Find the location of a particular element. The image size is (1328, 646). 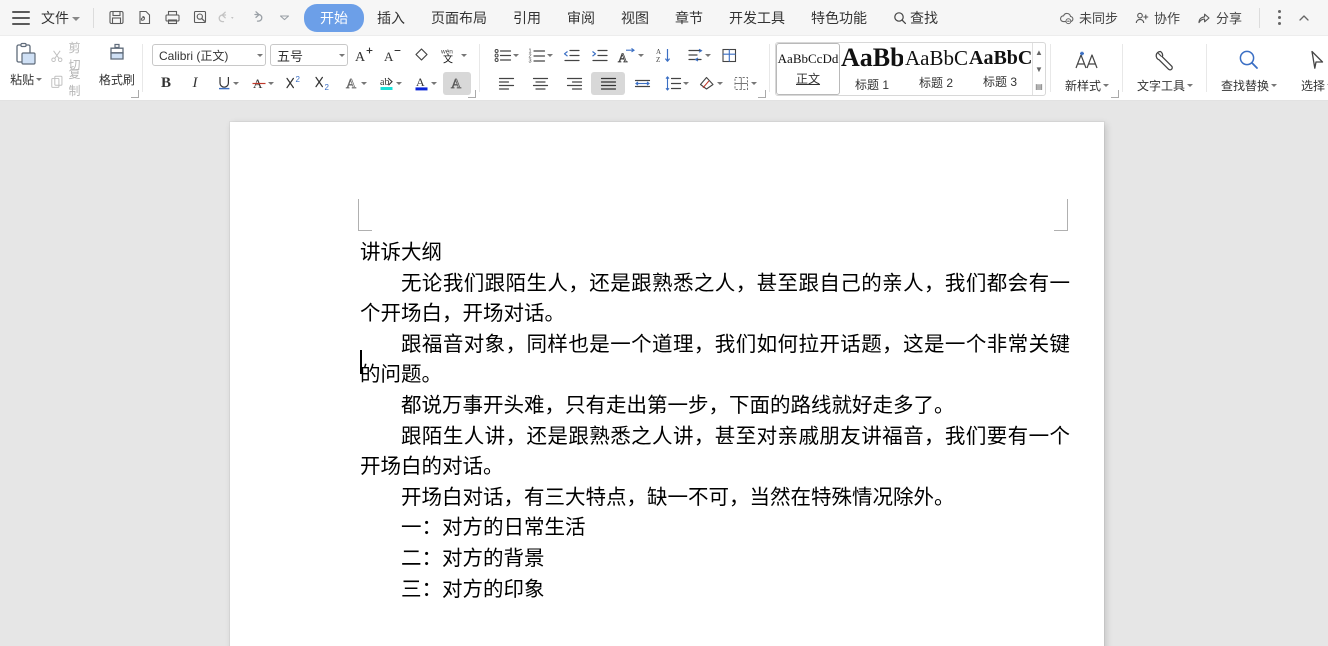

tab-references: 引用 is located at coordinates (527, 18).